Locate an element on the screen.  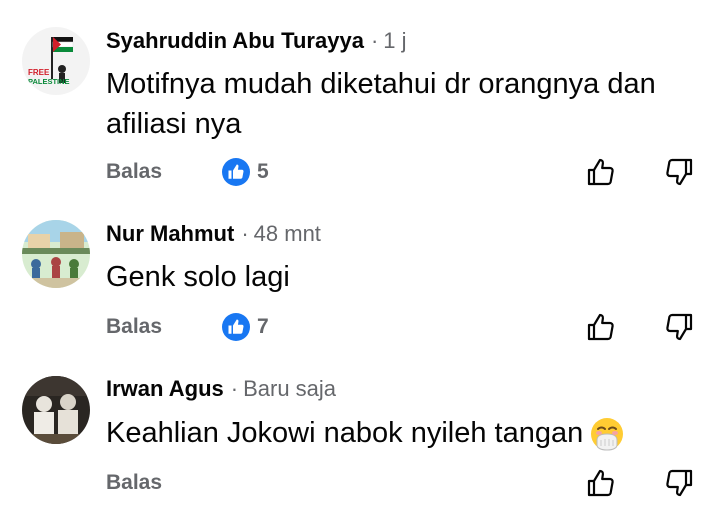
comment-text-line: afiliasi nya is located at coordinates (174, 124).